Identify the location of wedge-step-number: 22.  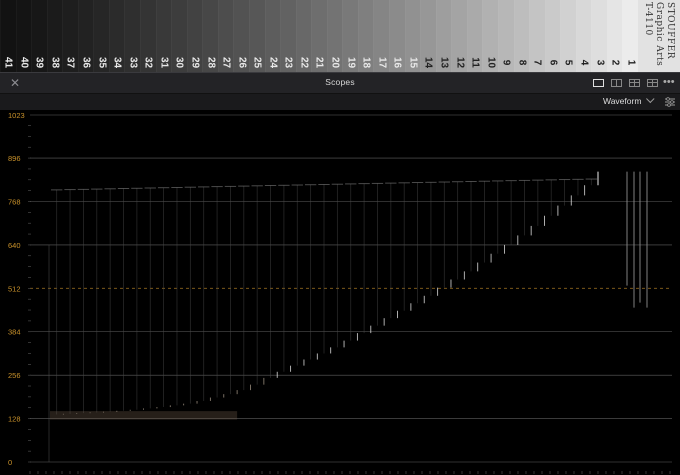
(304, 62).